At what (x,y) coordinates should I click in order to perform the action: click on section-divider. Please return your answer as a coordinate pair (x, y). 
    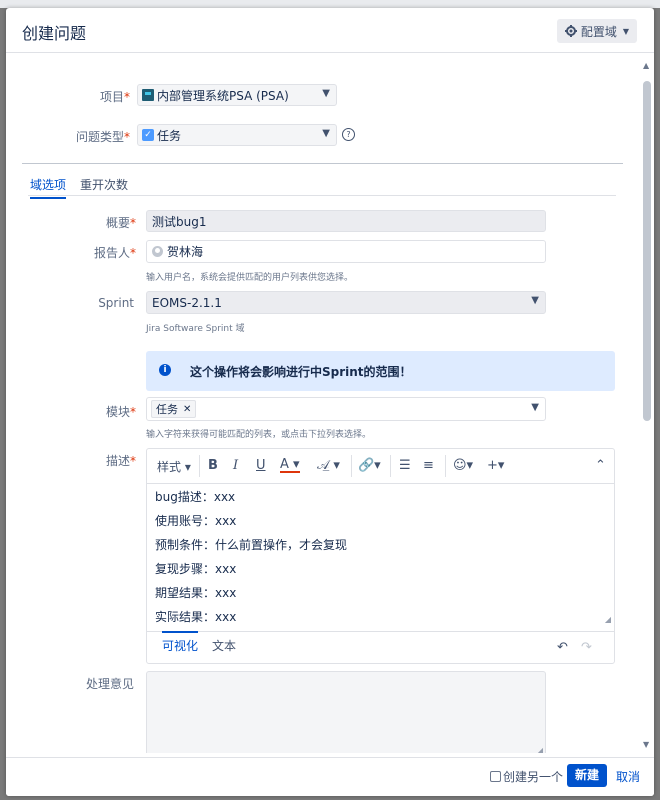
    Looking at the image, I should click on (322, 163).